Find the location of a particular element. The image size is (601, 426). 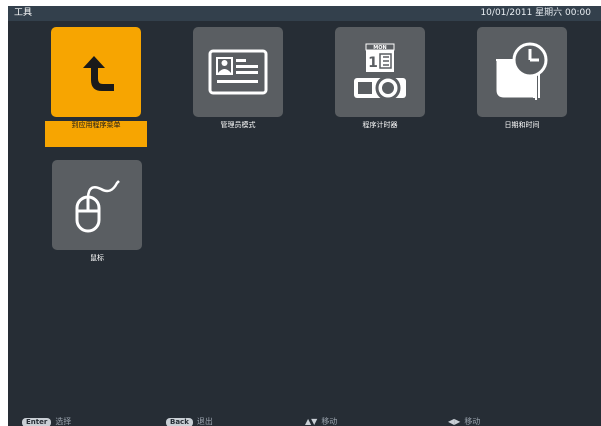

enter-key-icon: Enter is located at coordinates (37, 422).